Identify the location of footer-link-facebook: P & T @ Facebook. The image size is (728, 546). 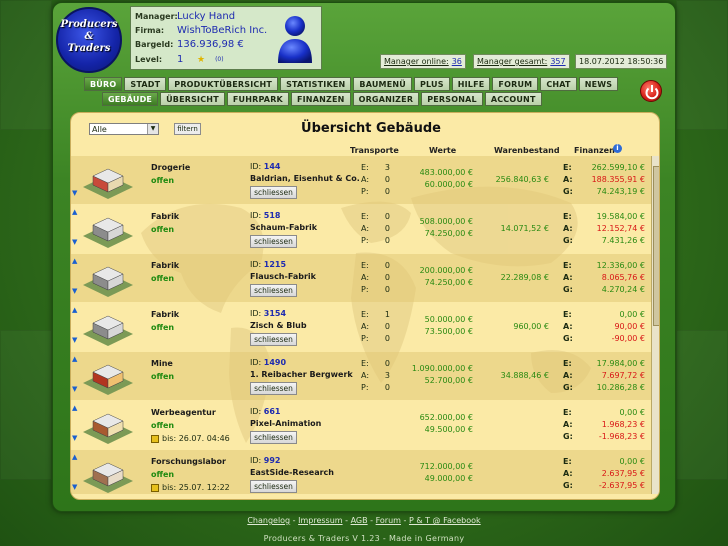
(445, 520).